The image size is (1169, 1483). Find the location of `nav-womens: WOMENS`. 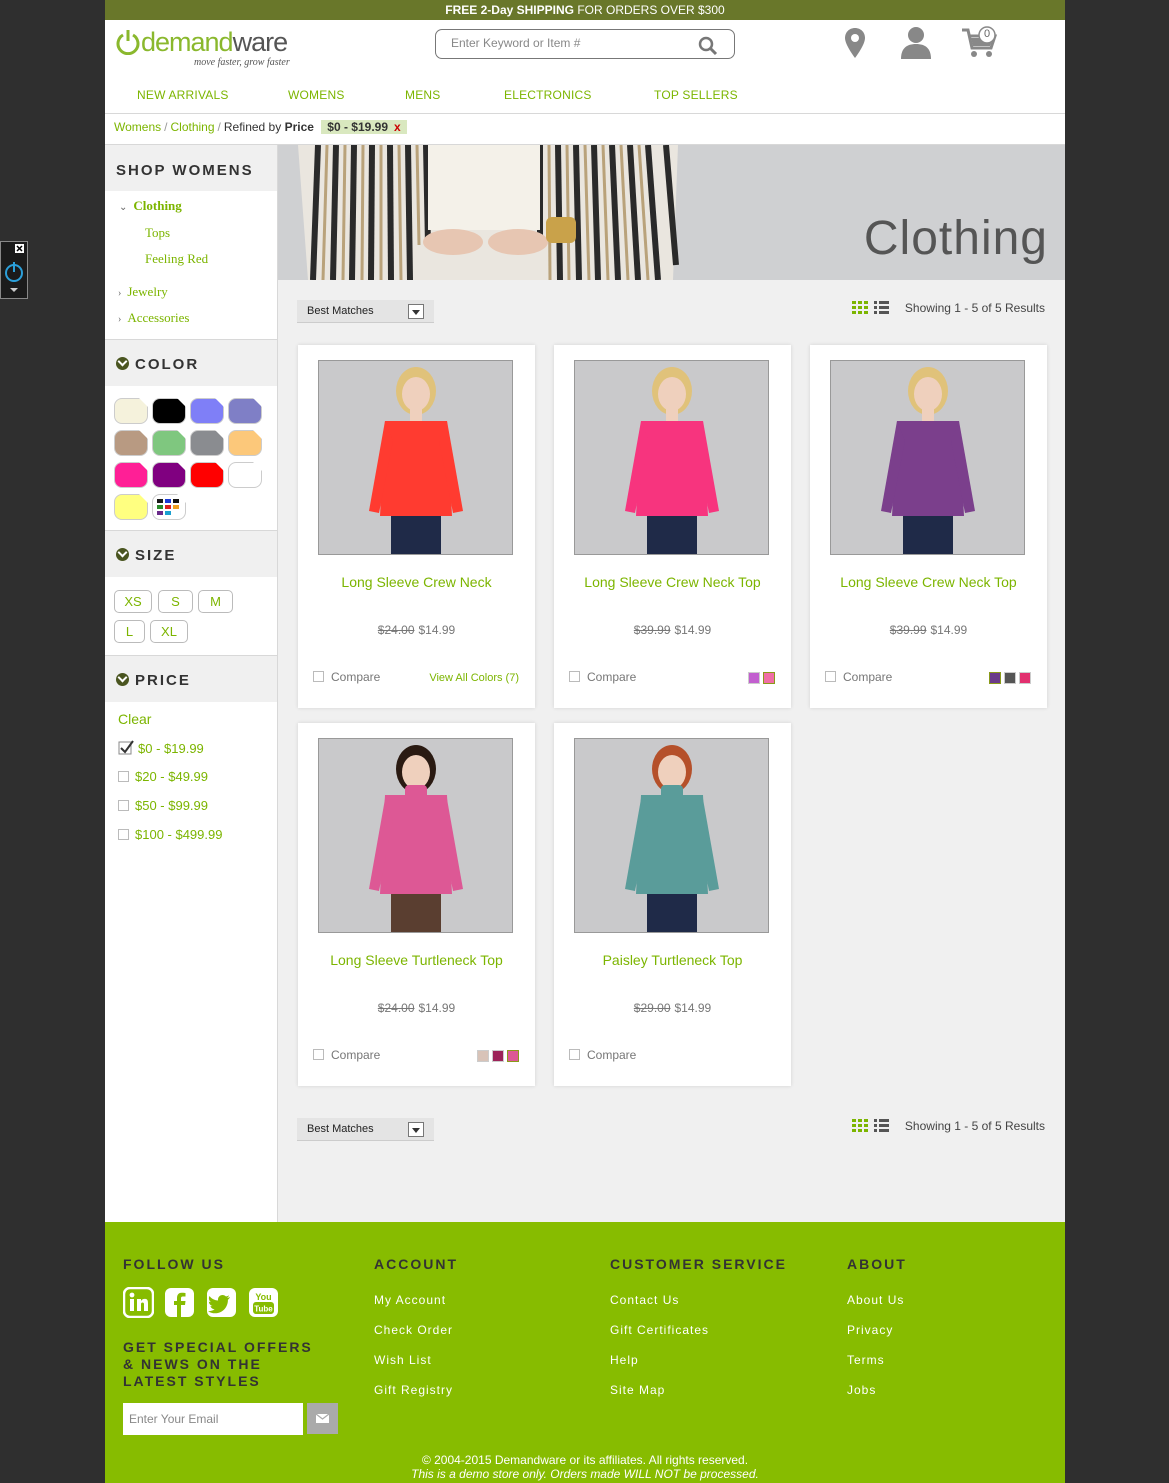

nav-womens: WOMENS is located at coordinates (316, 95).